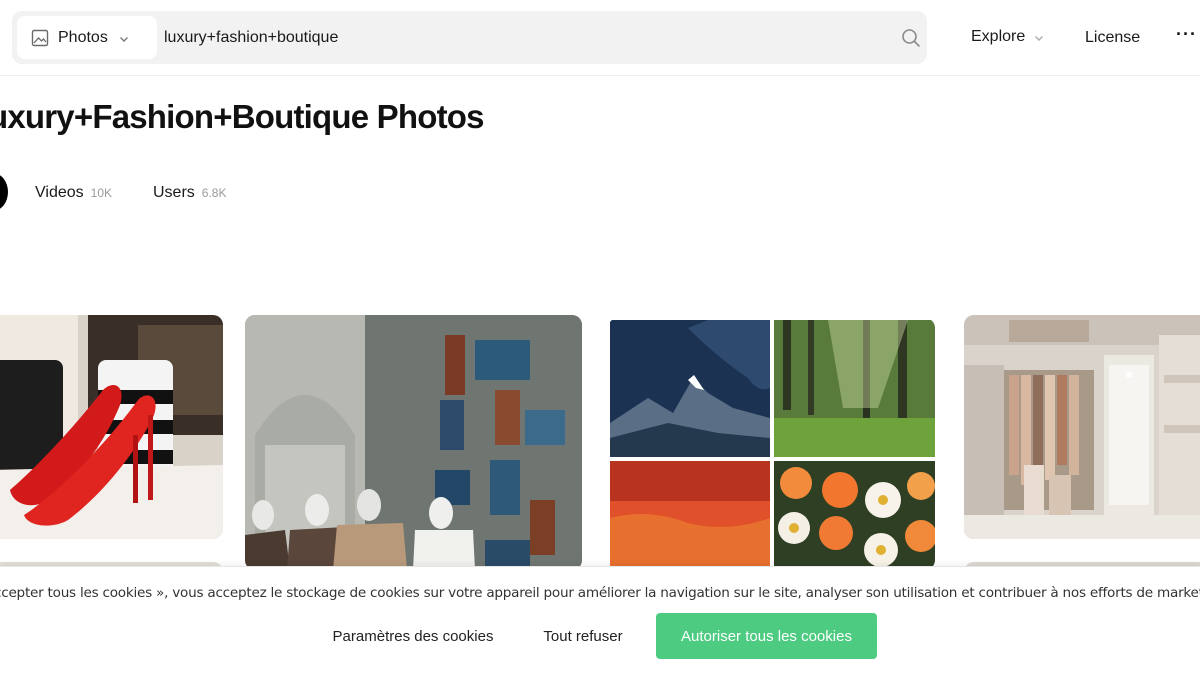 This screenshot has width=1200, height=675. I want to click on nature-collage-image, so click(771, 444).